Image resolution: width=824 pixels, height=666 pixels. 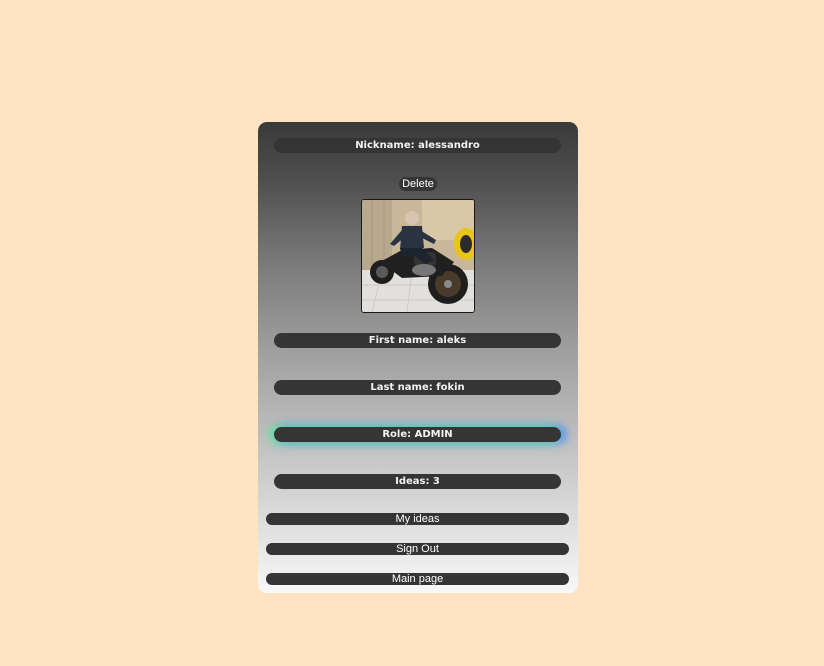 I want to click on avatar-photo-icon, so click(x=418, y=256).